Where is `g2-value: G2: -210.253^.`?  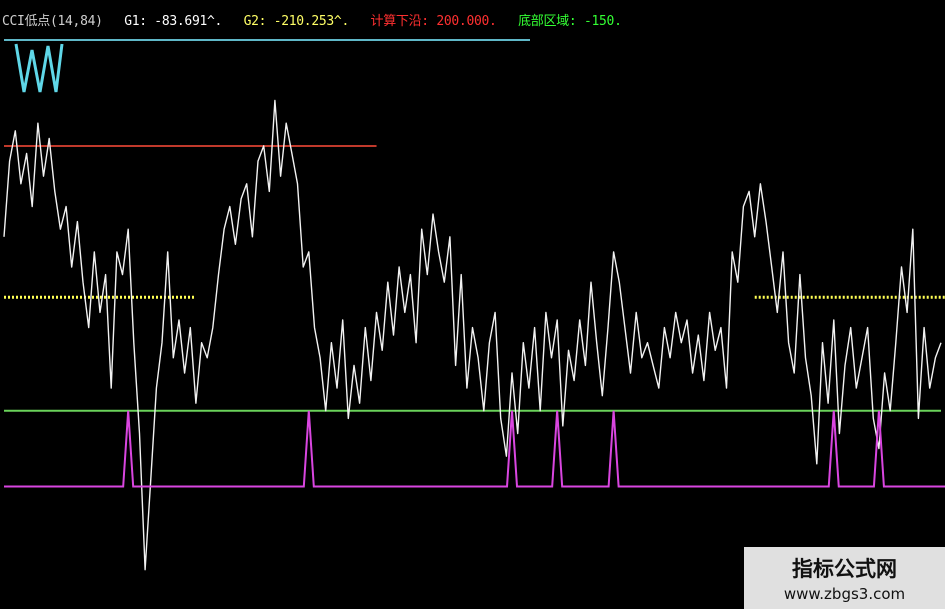
g2-value: G2: -210.253^. is located at coordinates (296, 21).